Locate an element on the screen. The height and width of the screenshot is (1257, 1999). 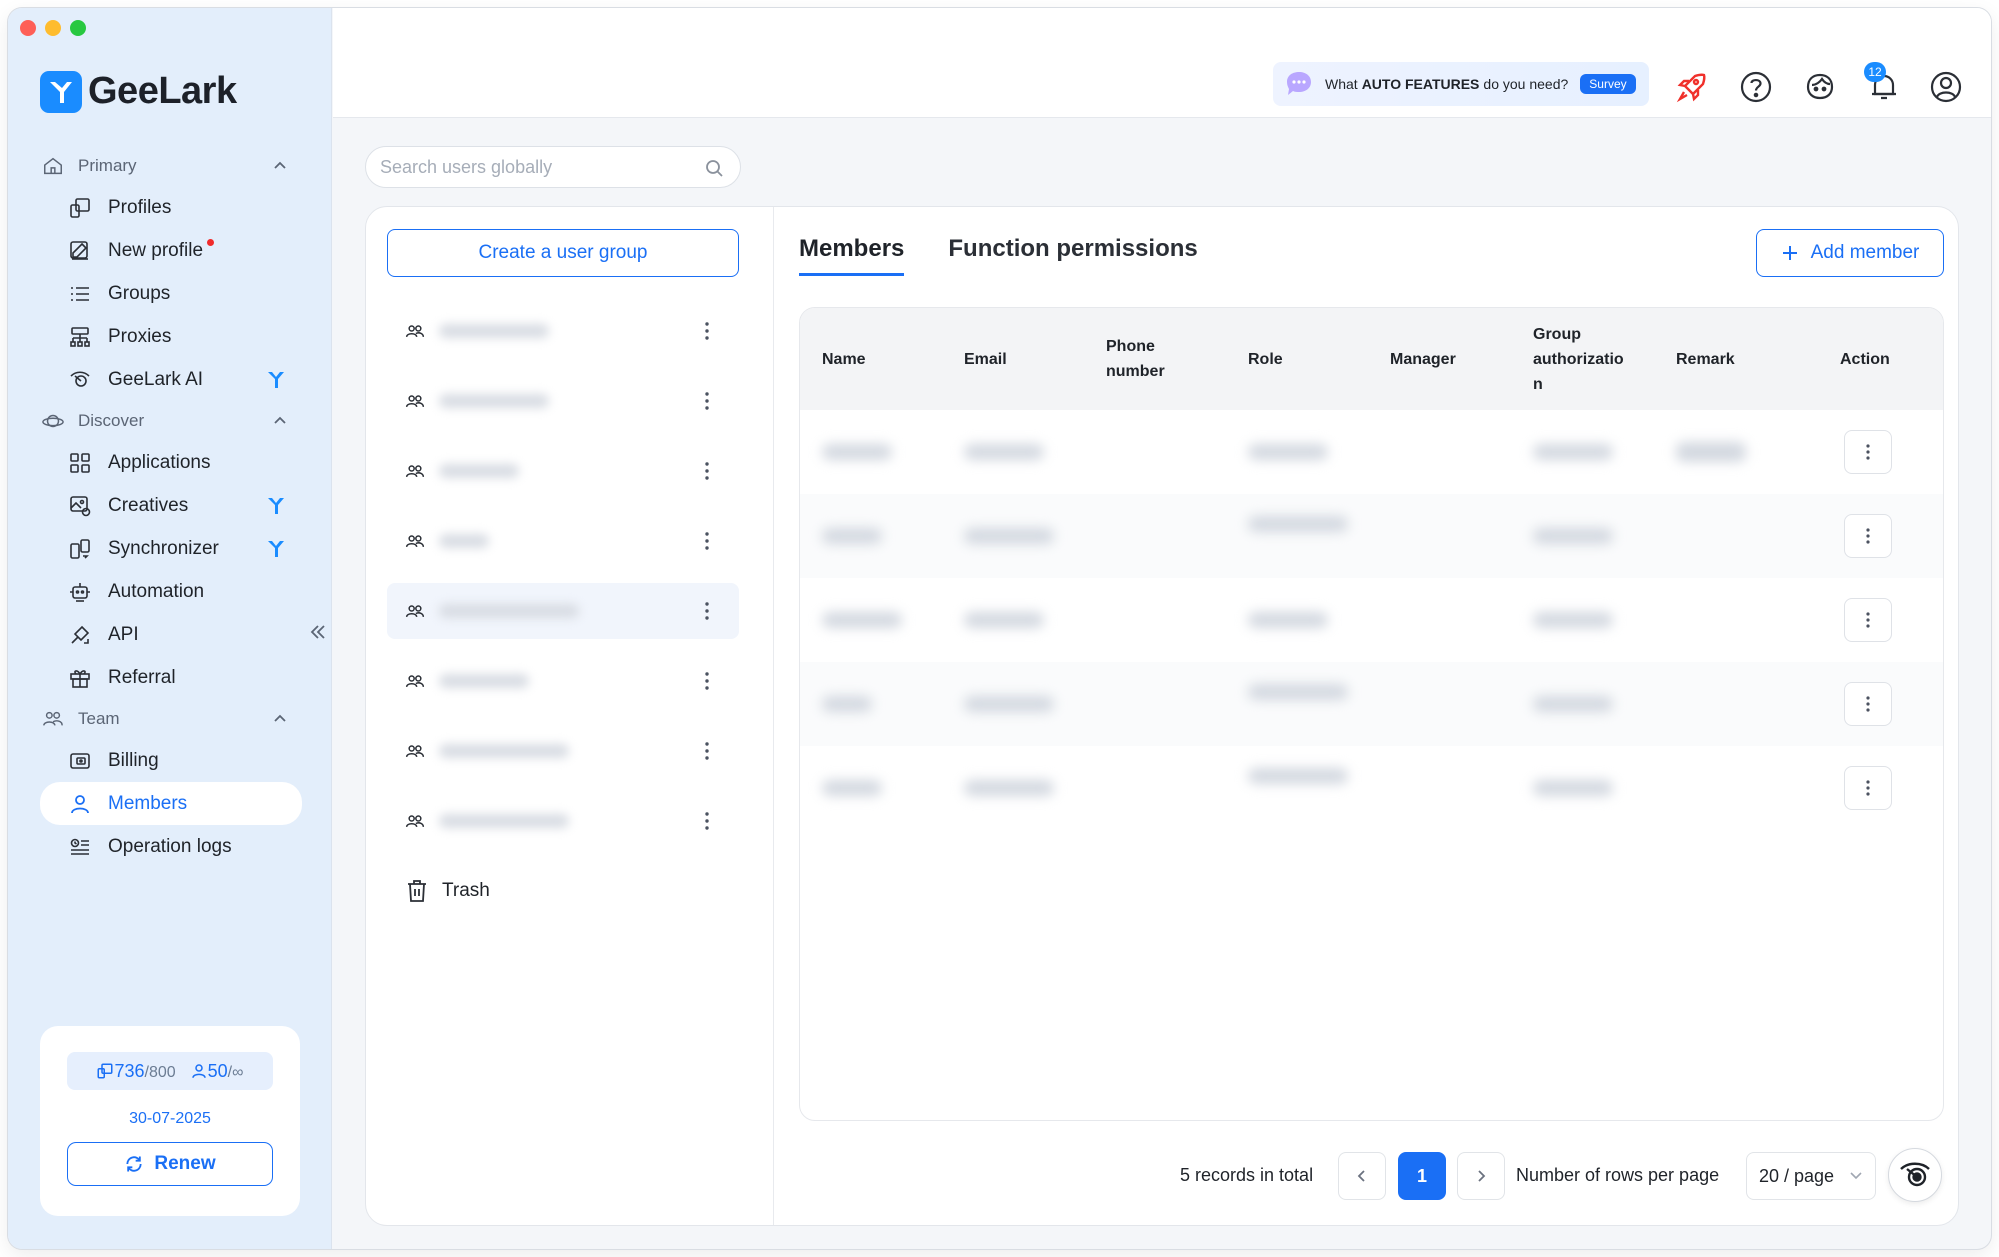
section-primary: Primary is located at coordinates (171, 166).